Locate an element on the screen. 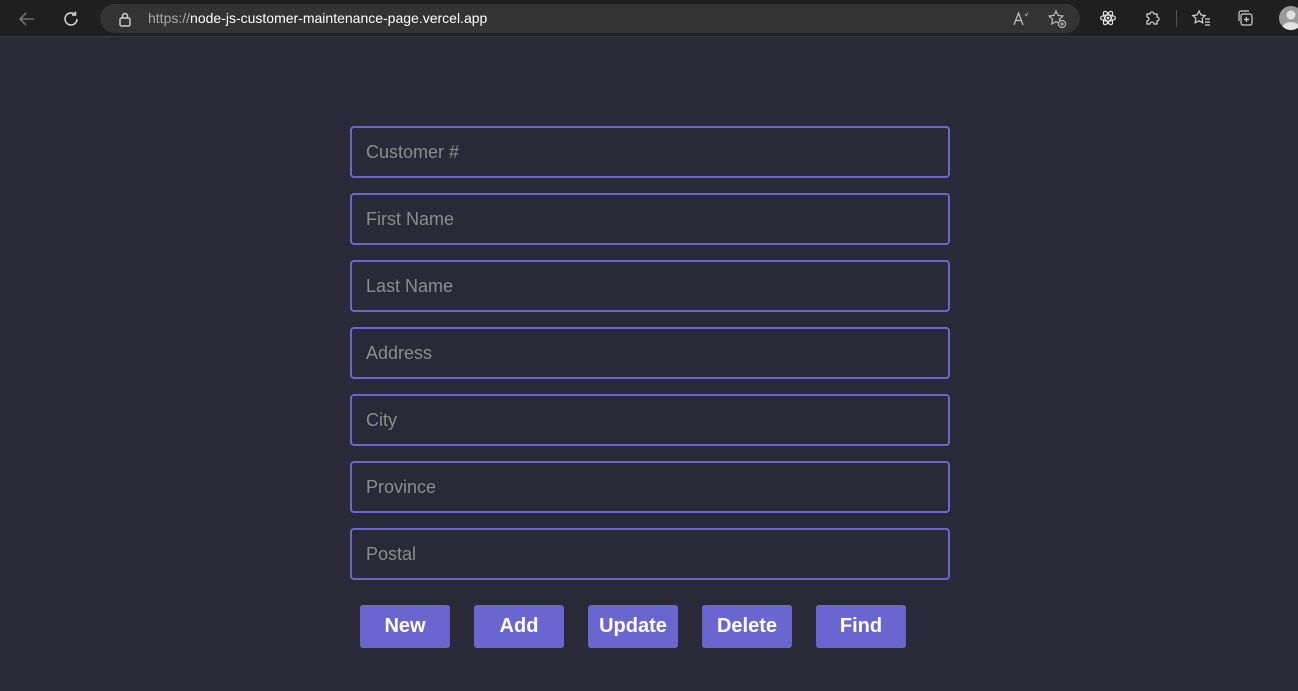 Image resolution: width=1298 pixels, height=691 pixels. add-favorite-icon is located at coordinates (1057, 19).